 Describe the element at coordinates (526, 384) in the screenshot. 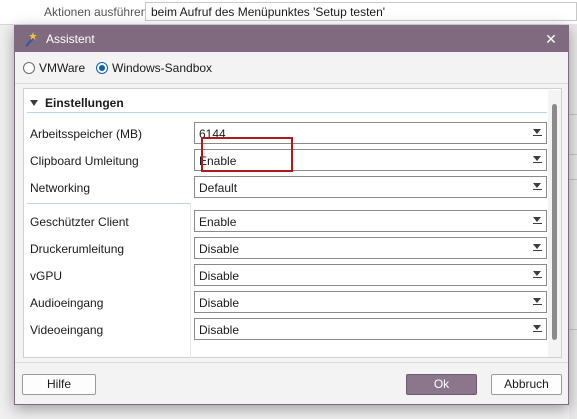

I see `cancel-button: Abbruch` at that location.